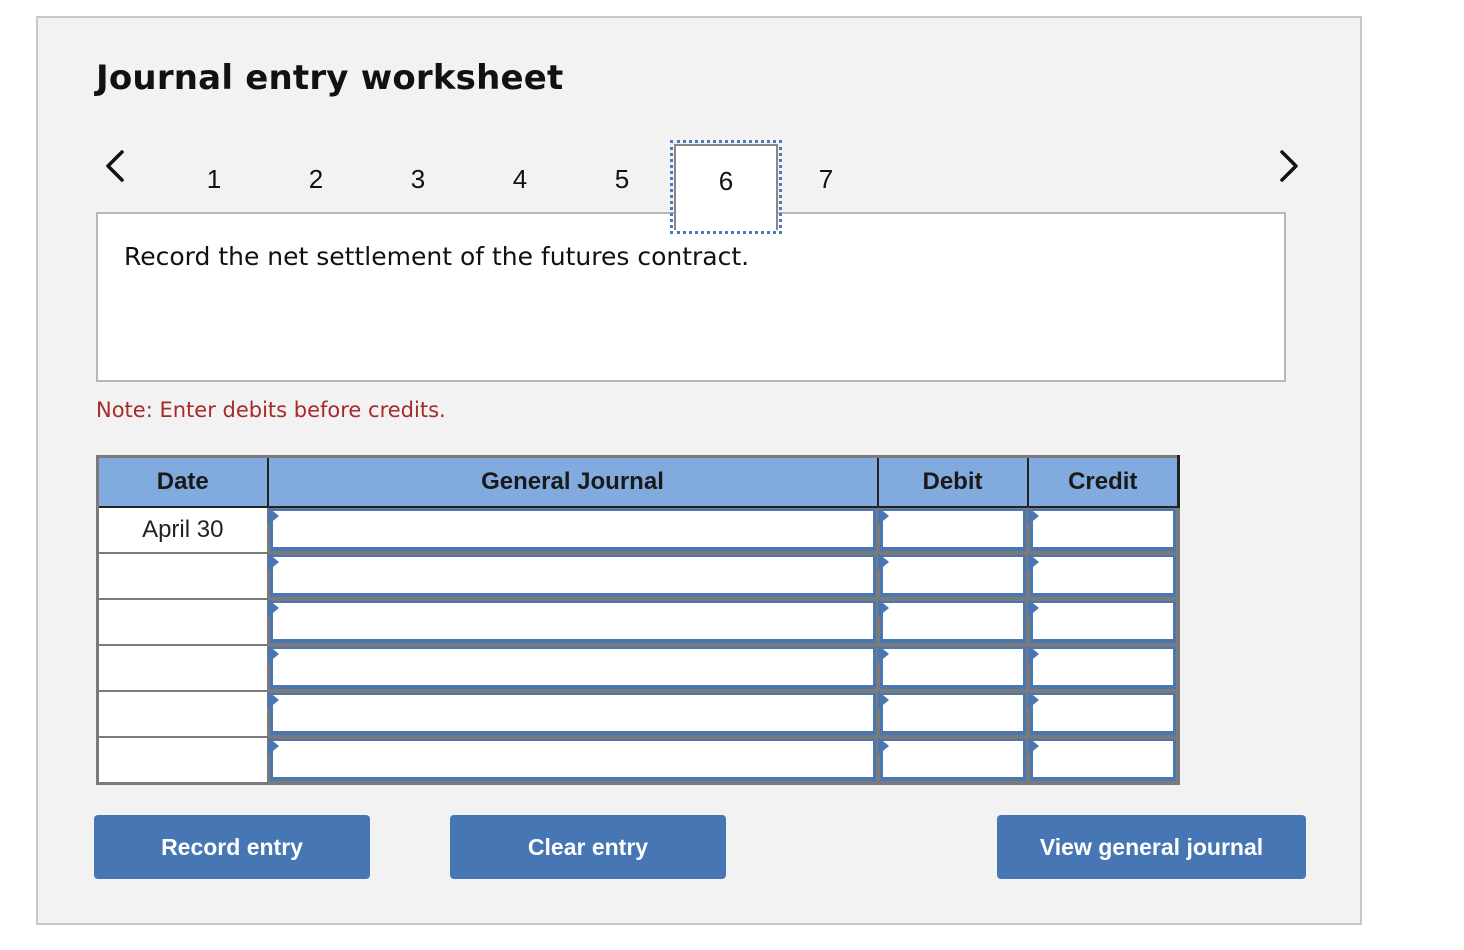 Image resolution: width=1464 pixels, height=950 pixels. I want to click on step-tab-3: 3, so click(418, 179).